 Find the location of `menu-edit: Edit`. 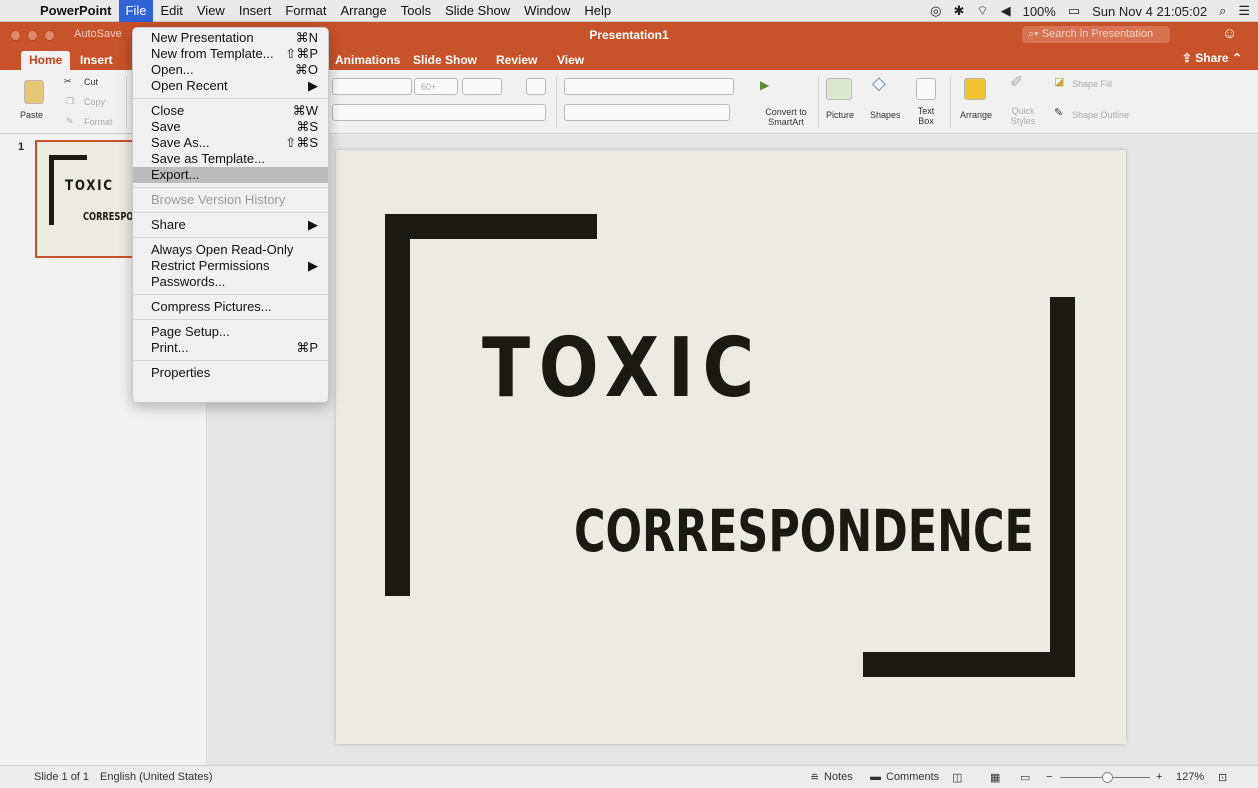

menu-edit: Edit is located at coordinates (171, 11).